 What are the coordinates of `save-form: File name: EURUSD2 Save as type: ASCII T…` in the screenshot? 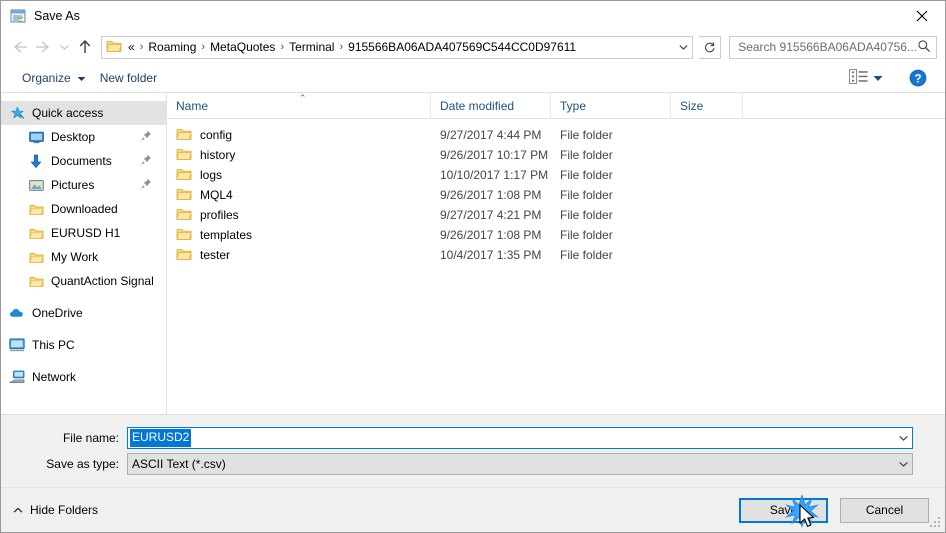 It's located at (473, 451).